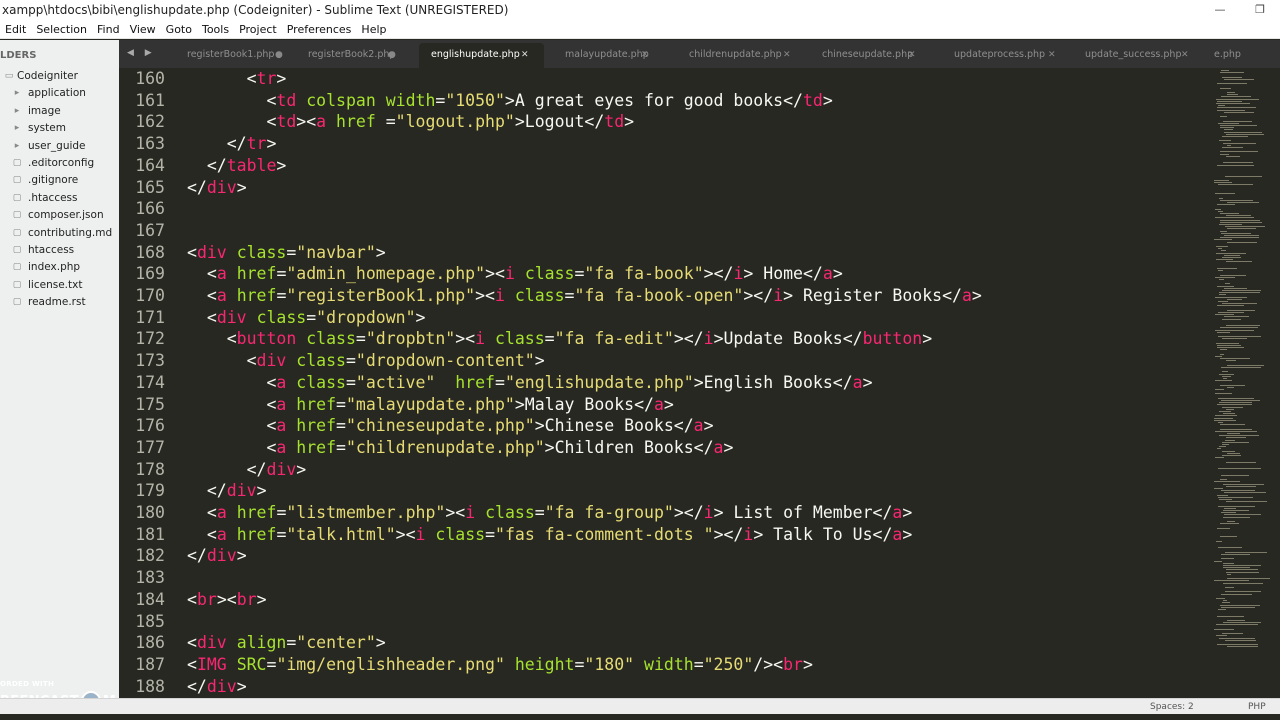 This screenshot has width=1280, height=720. I want to click on code-line: 182 </div>, so click(664, 556).